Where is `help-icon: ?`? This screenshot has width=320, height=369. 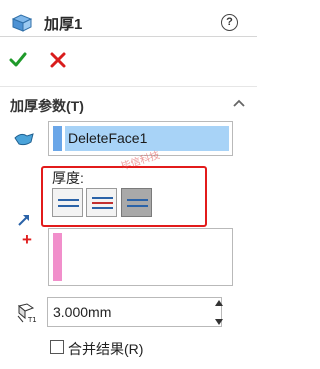
help-icon: ? is located at coordinates (229, 22).